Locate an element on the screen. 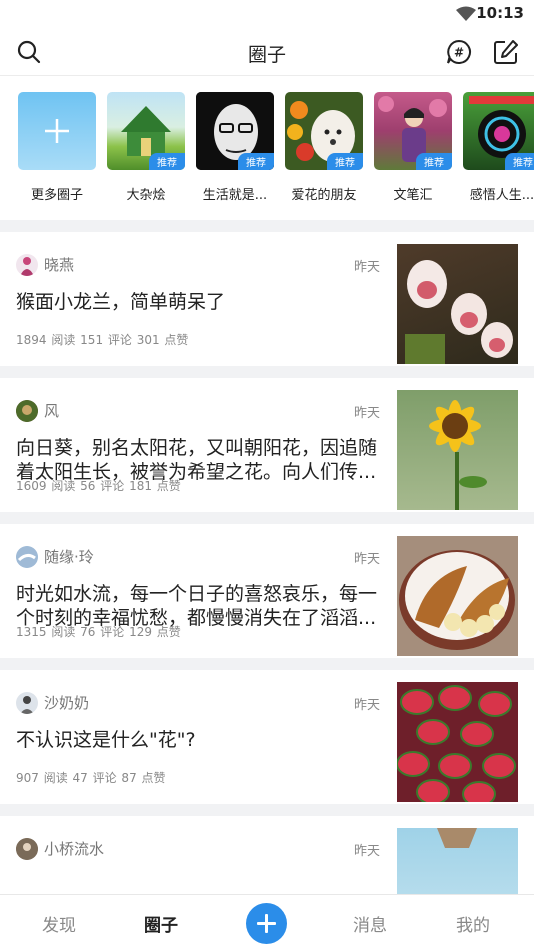 The height and width of the screenshot is (949, 534). bottom-tab-bar: 发现 圈子 消息 我的 is located at coordinates (267, 921).